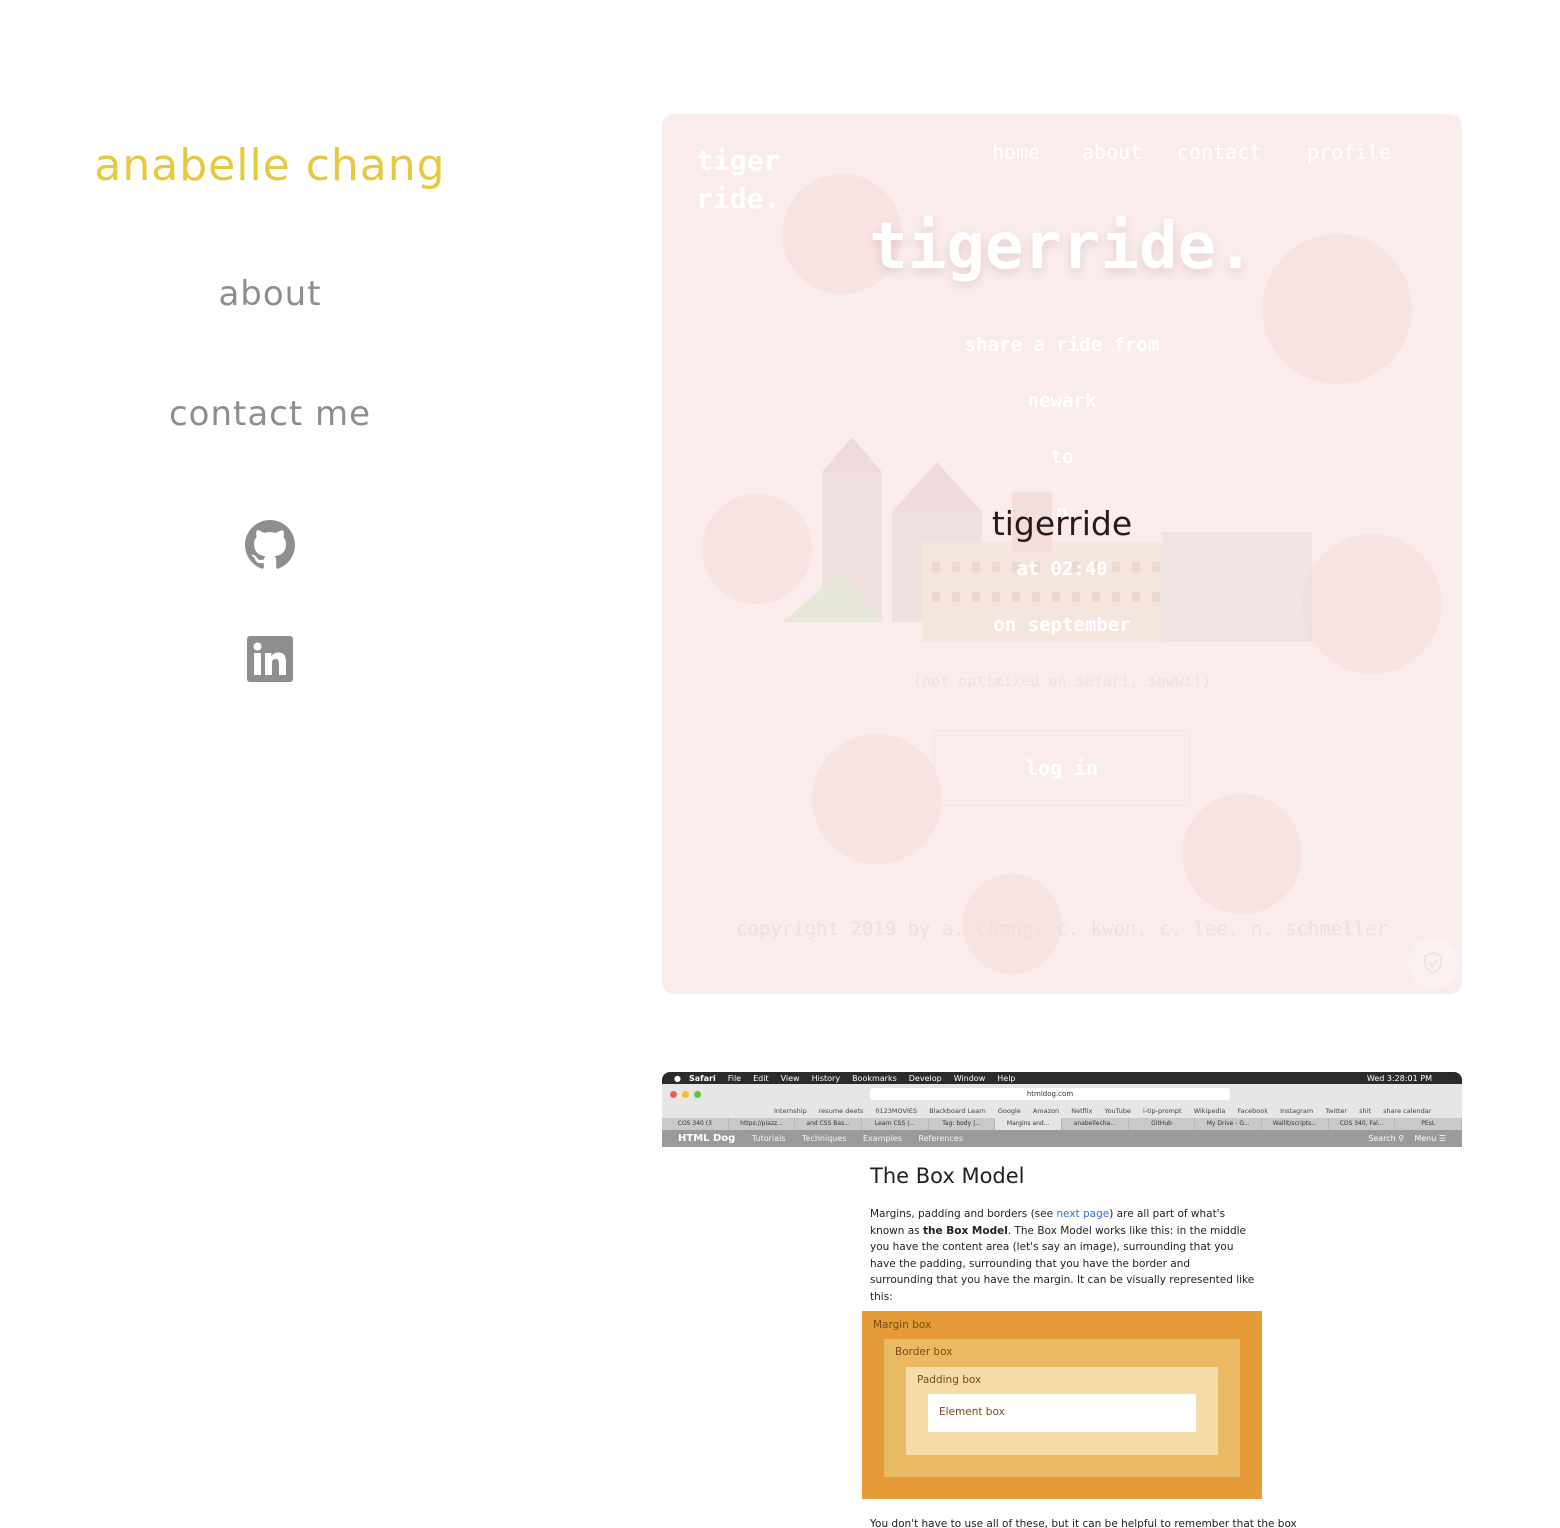 Image resolution: width=1560 pixels, height=1528 pixels. I want to click on tab: COS 340 (3, so click(695, 1124).